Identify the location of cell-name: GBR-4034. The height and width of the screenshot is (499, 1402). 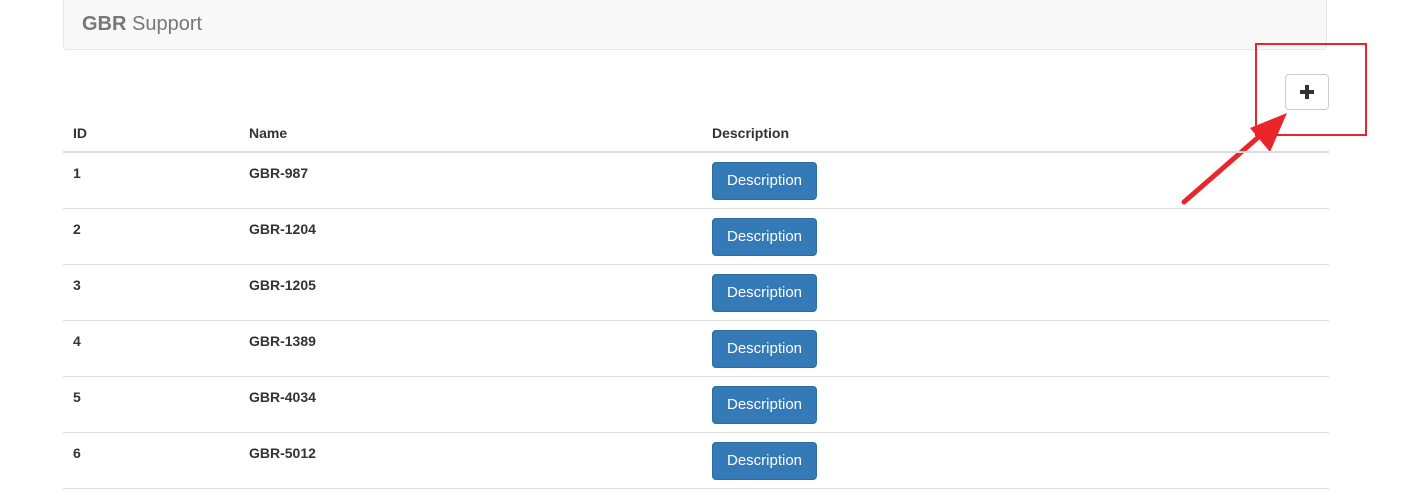
(470, 404).